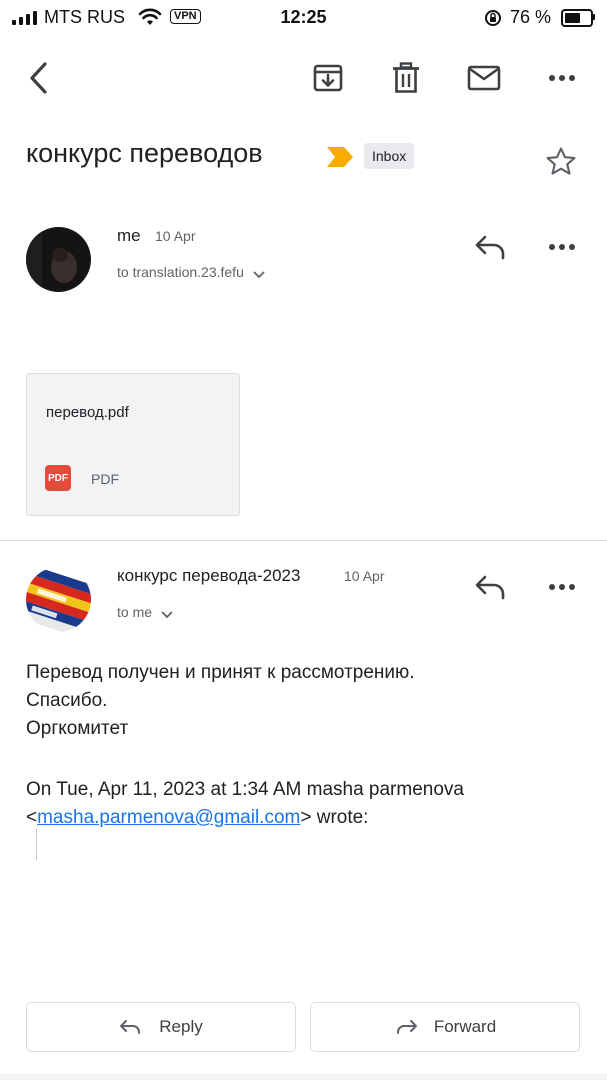 The height and width of the screenshot is (1080, 607). I want to click on mark-unread-icon, so click(484, 78).